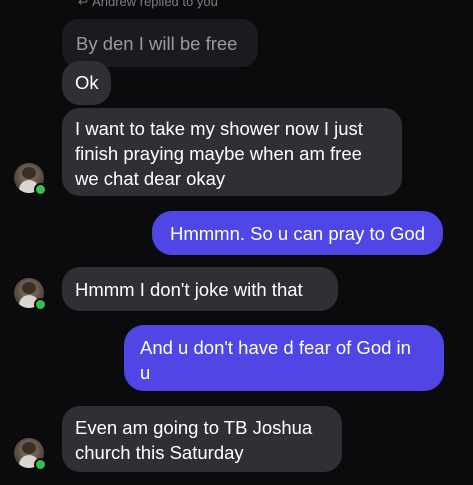  What do you see at coordinates (275, 347) in the screenshot?
I see `message-text-line: And u don't have d fear of God in` at bounding box center [275, 347].